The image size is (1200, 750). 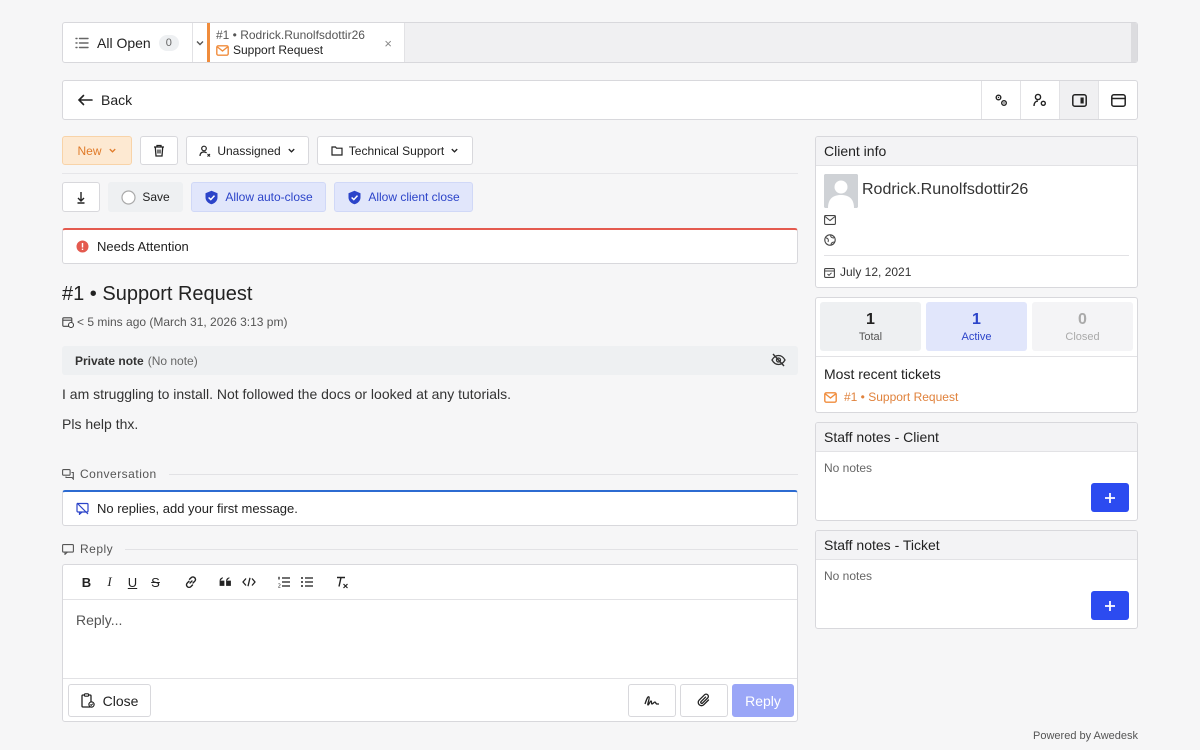 I want to click on back-bar: Back, so click(x=600, y=100).